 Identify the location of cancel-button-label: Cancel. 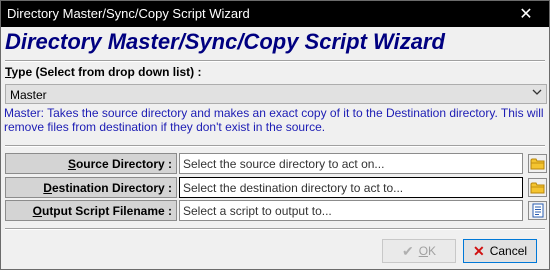
(508, 251).